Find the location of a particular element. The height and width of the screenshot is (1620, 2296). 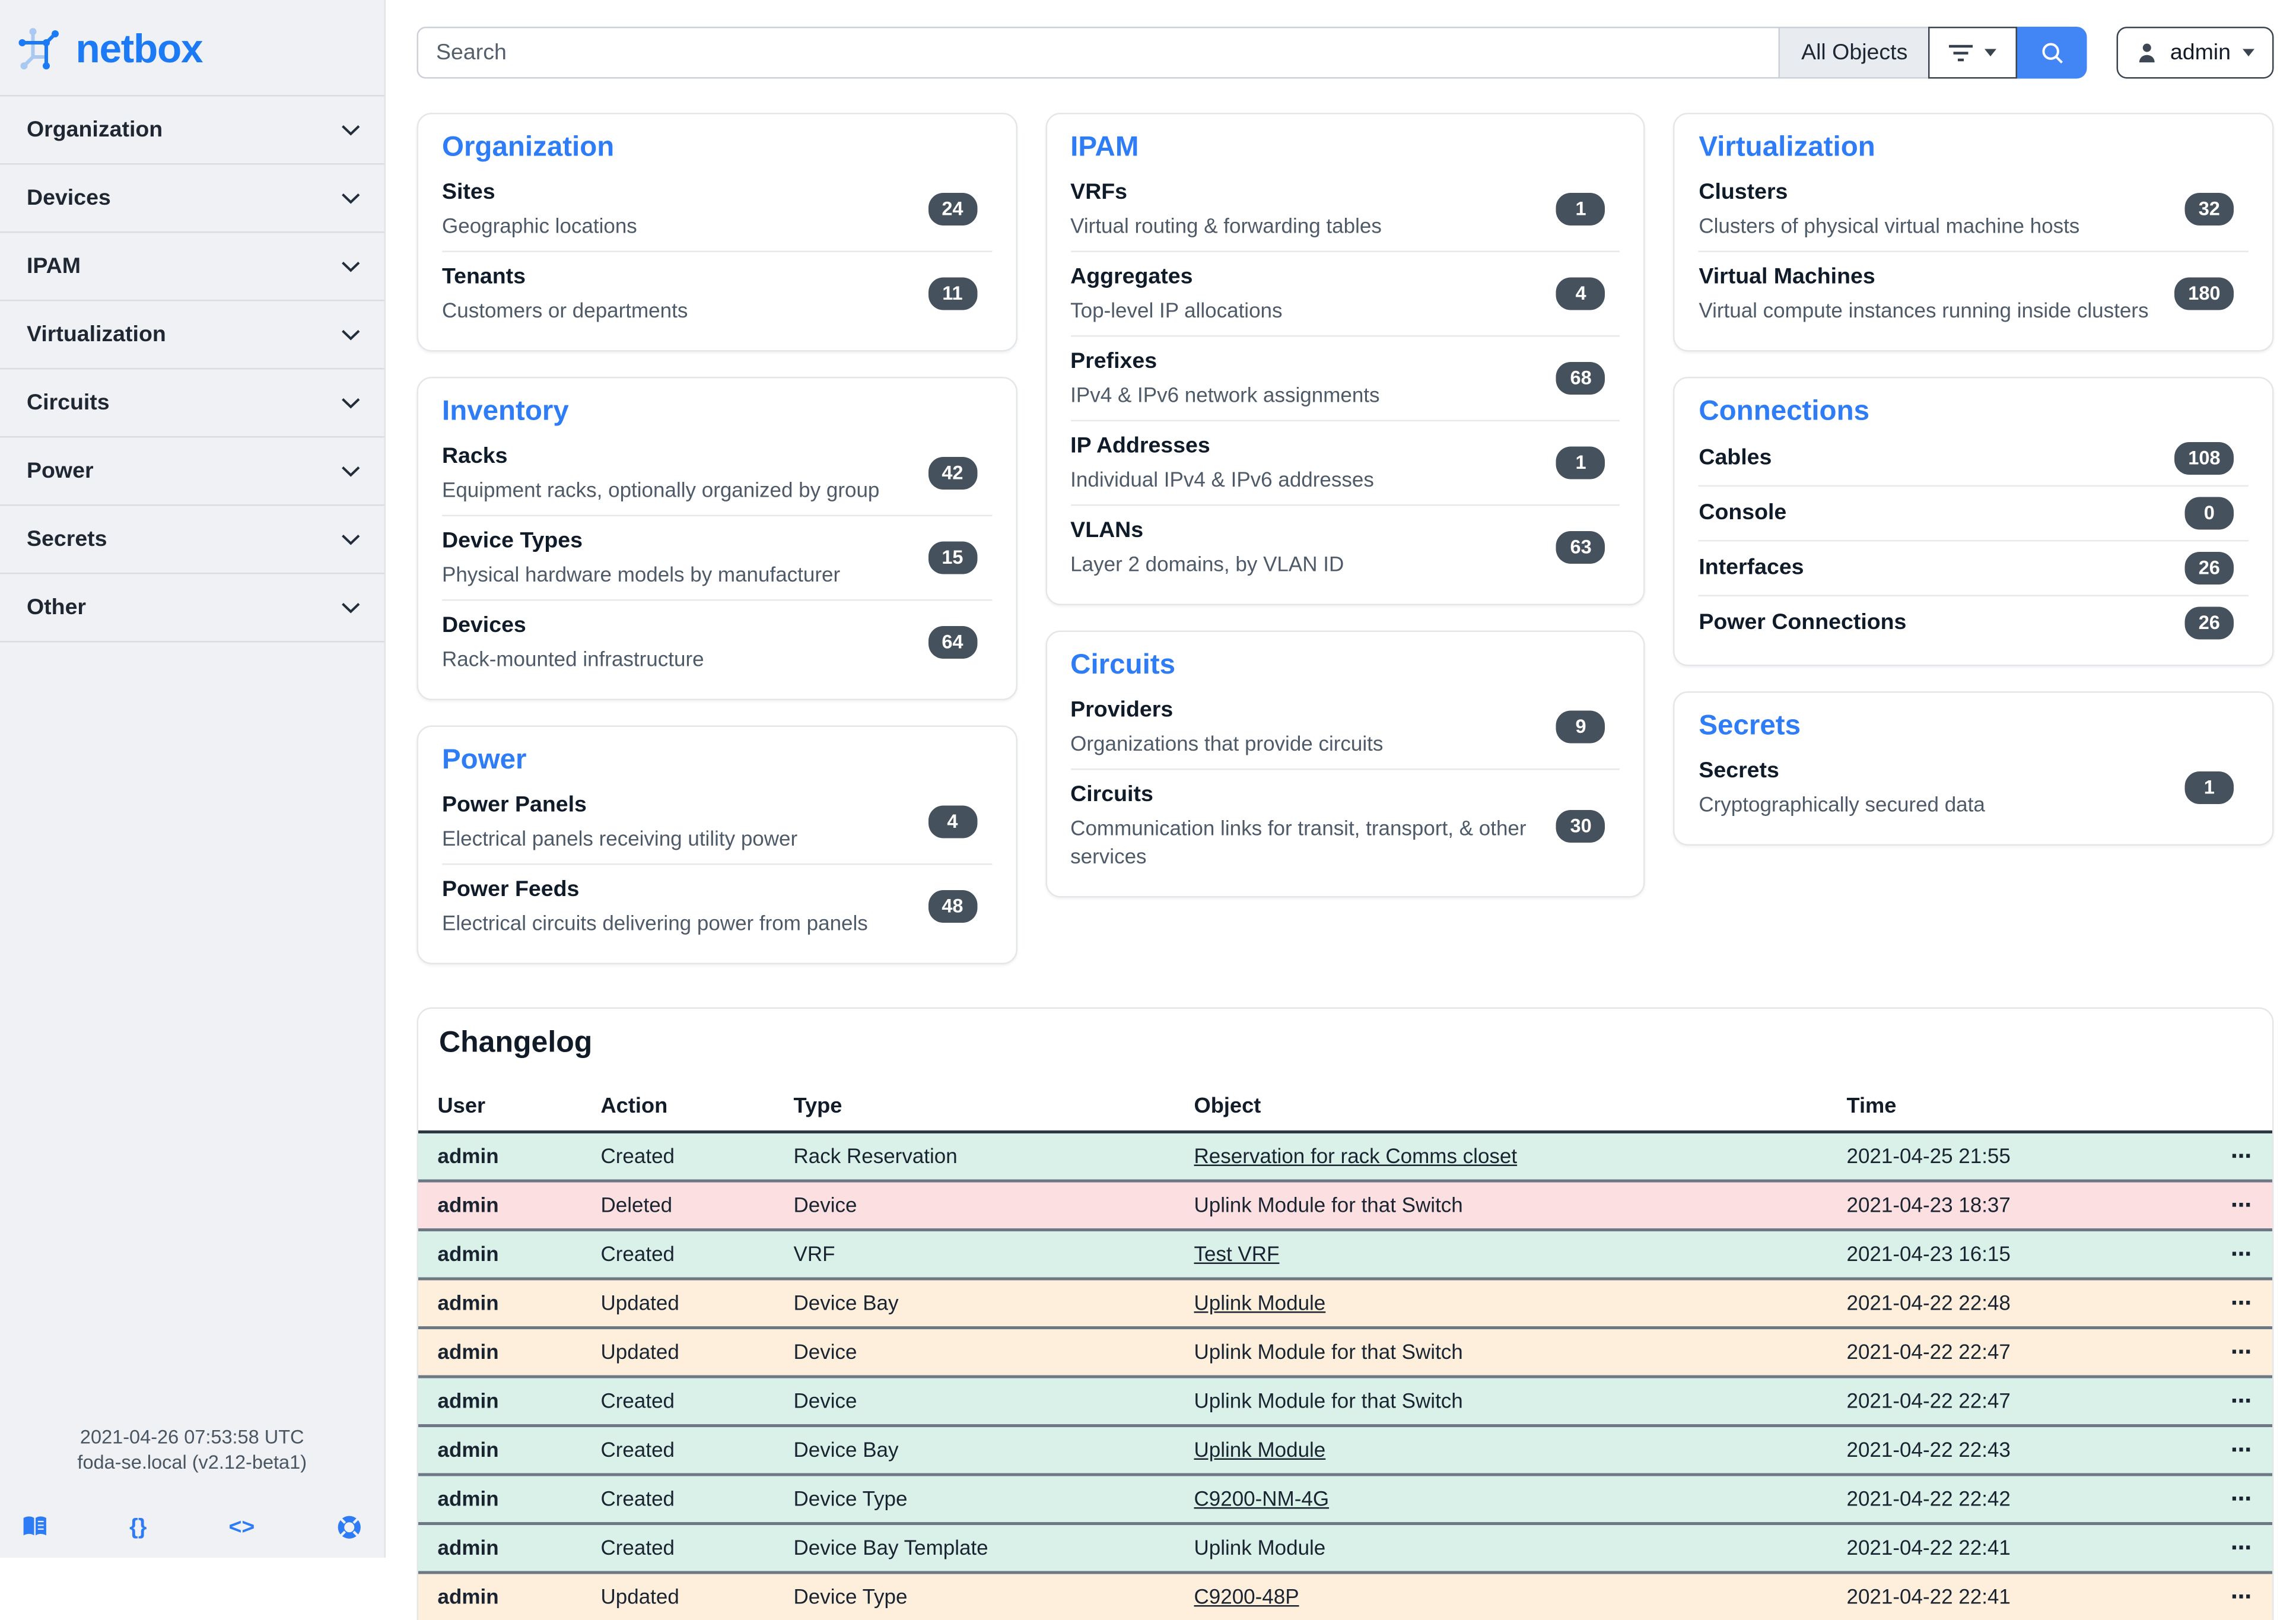

search-input is located at coordinates (1098, 53).